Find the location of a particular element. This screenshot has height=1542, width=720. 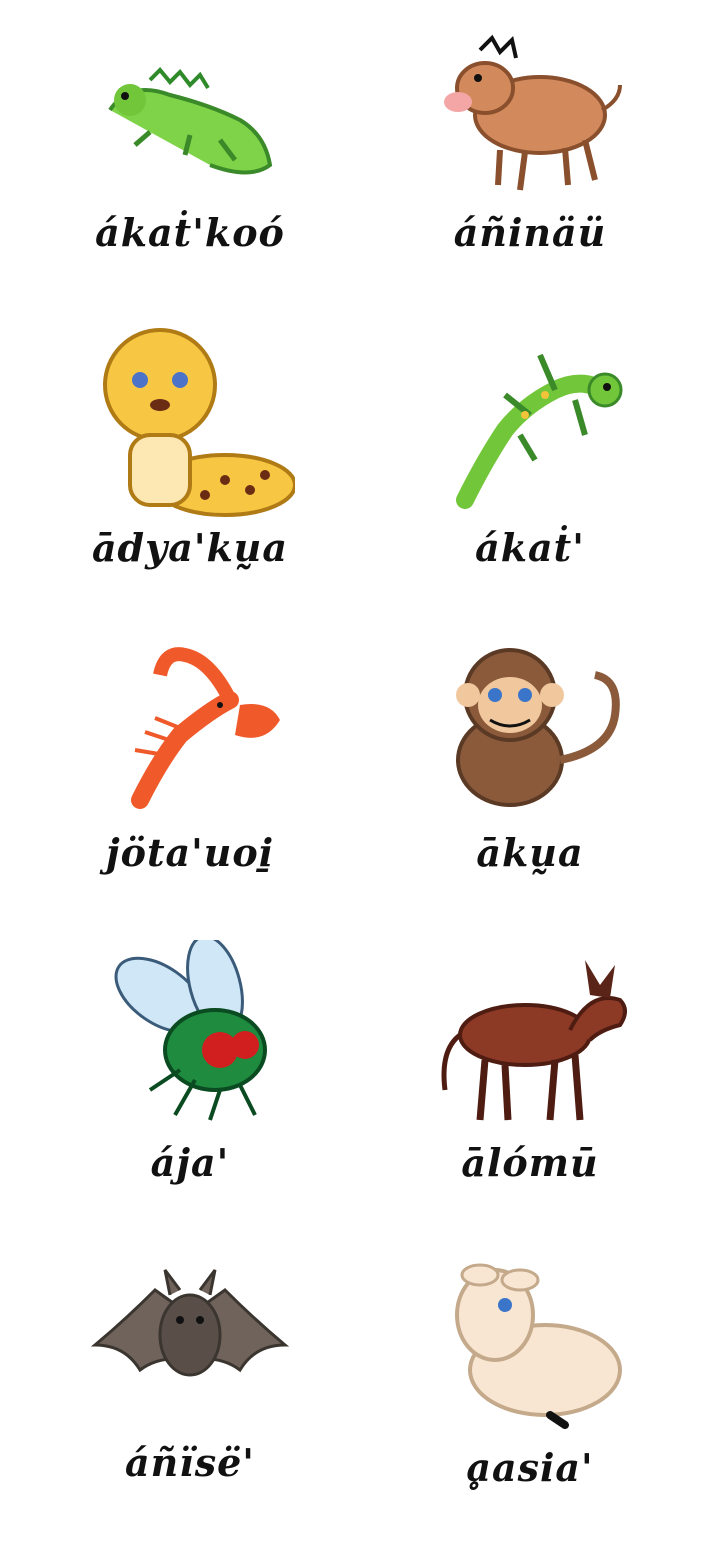

animal-label: ākṵa is located at coordinates (530, 852).